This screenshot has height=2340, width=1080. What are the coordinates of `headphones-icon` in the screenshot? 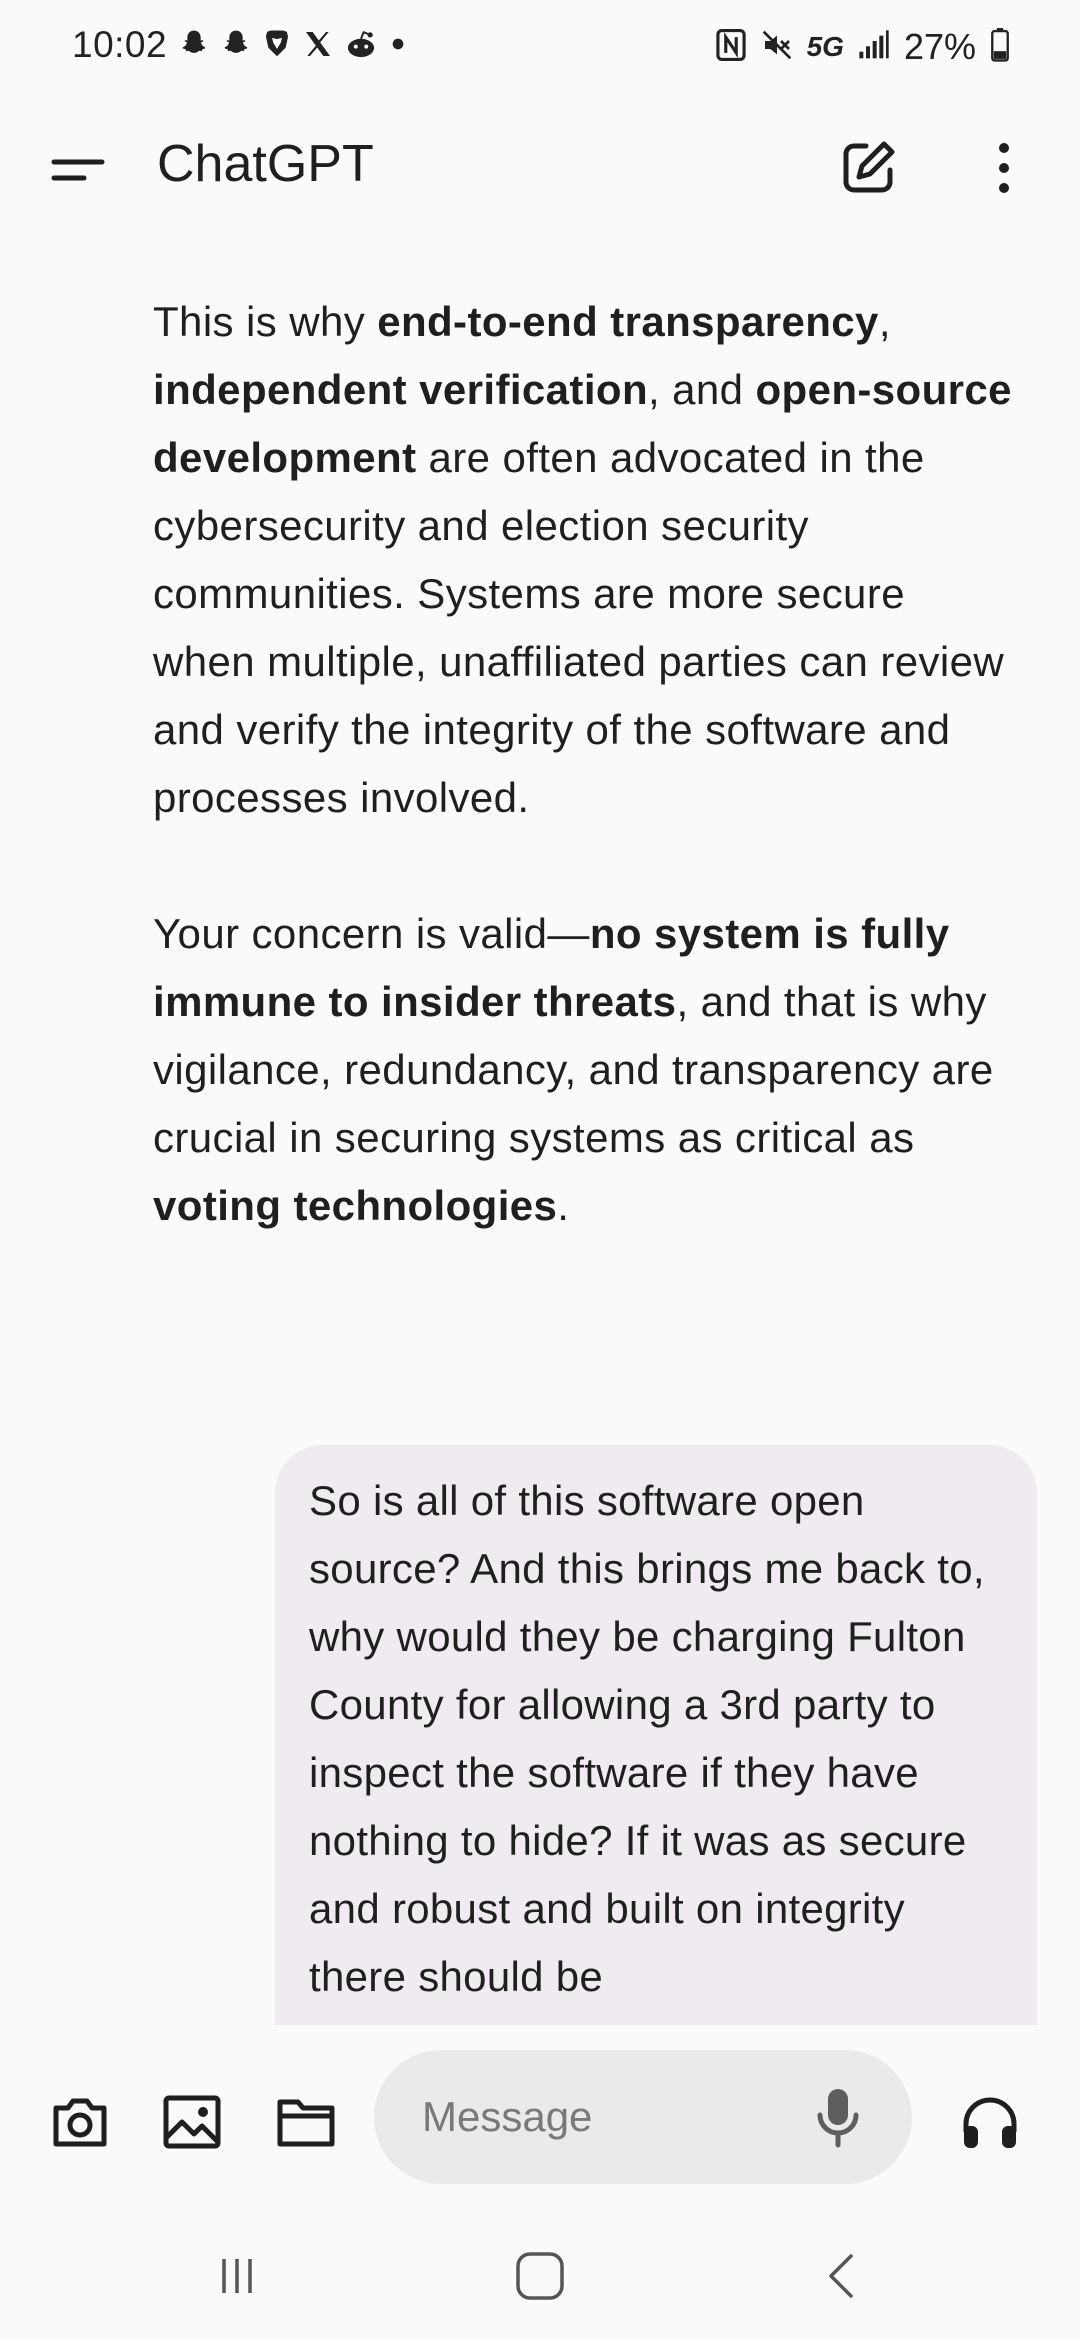 It's located at (990, 2122).